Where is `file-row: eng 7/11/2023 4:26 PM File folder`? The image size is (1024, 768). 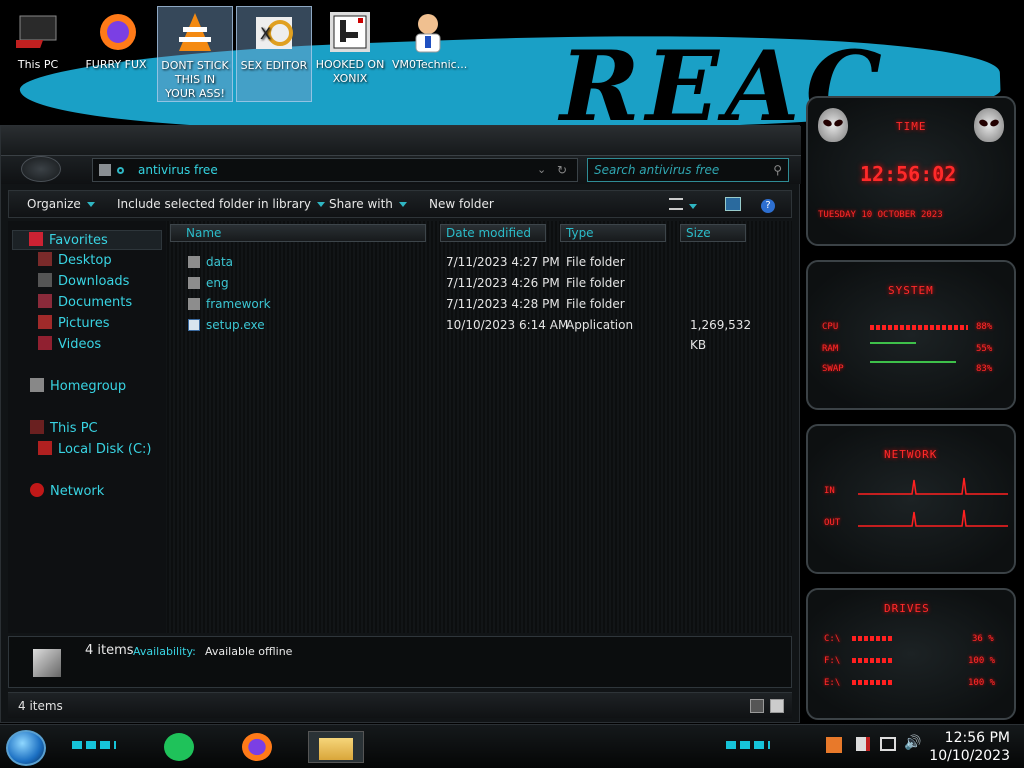
file-row: eng 7/11/2023 4:26 PM File folder is located at coordinates (476, 283).